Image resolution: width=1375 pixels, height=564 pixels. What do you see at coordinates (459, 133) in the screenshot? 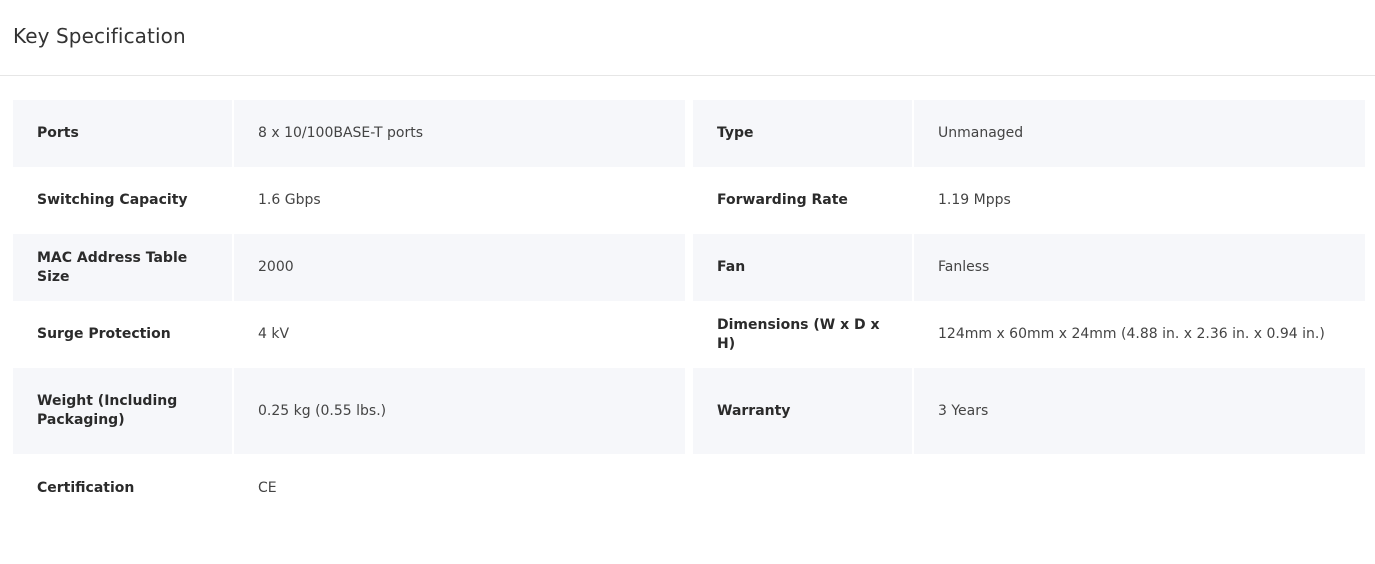
I see `spec-value: 8 x 10/100BASE-T ports` at bounding box center [459, 133].